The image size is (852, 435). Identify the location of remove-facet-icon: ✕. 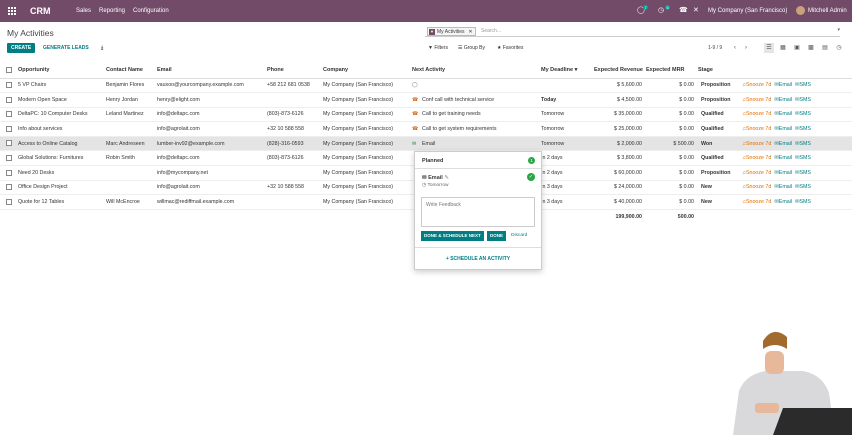
(470, 32).